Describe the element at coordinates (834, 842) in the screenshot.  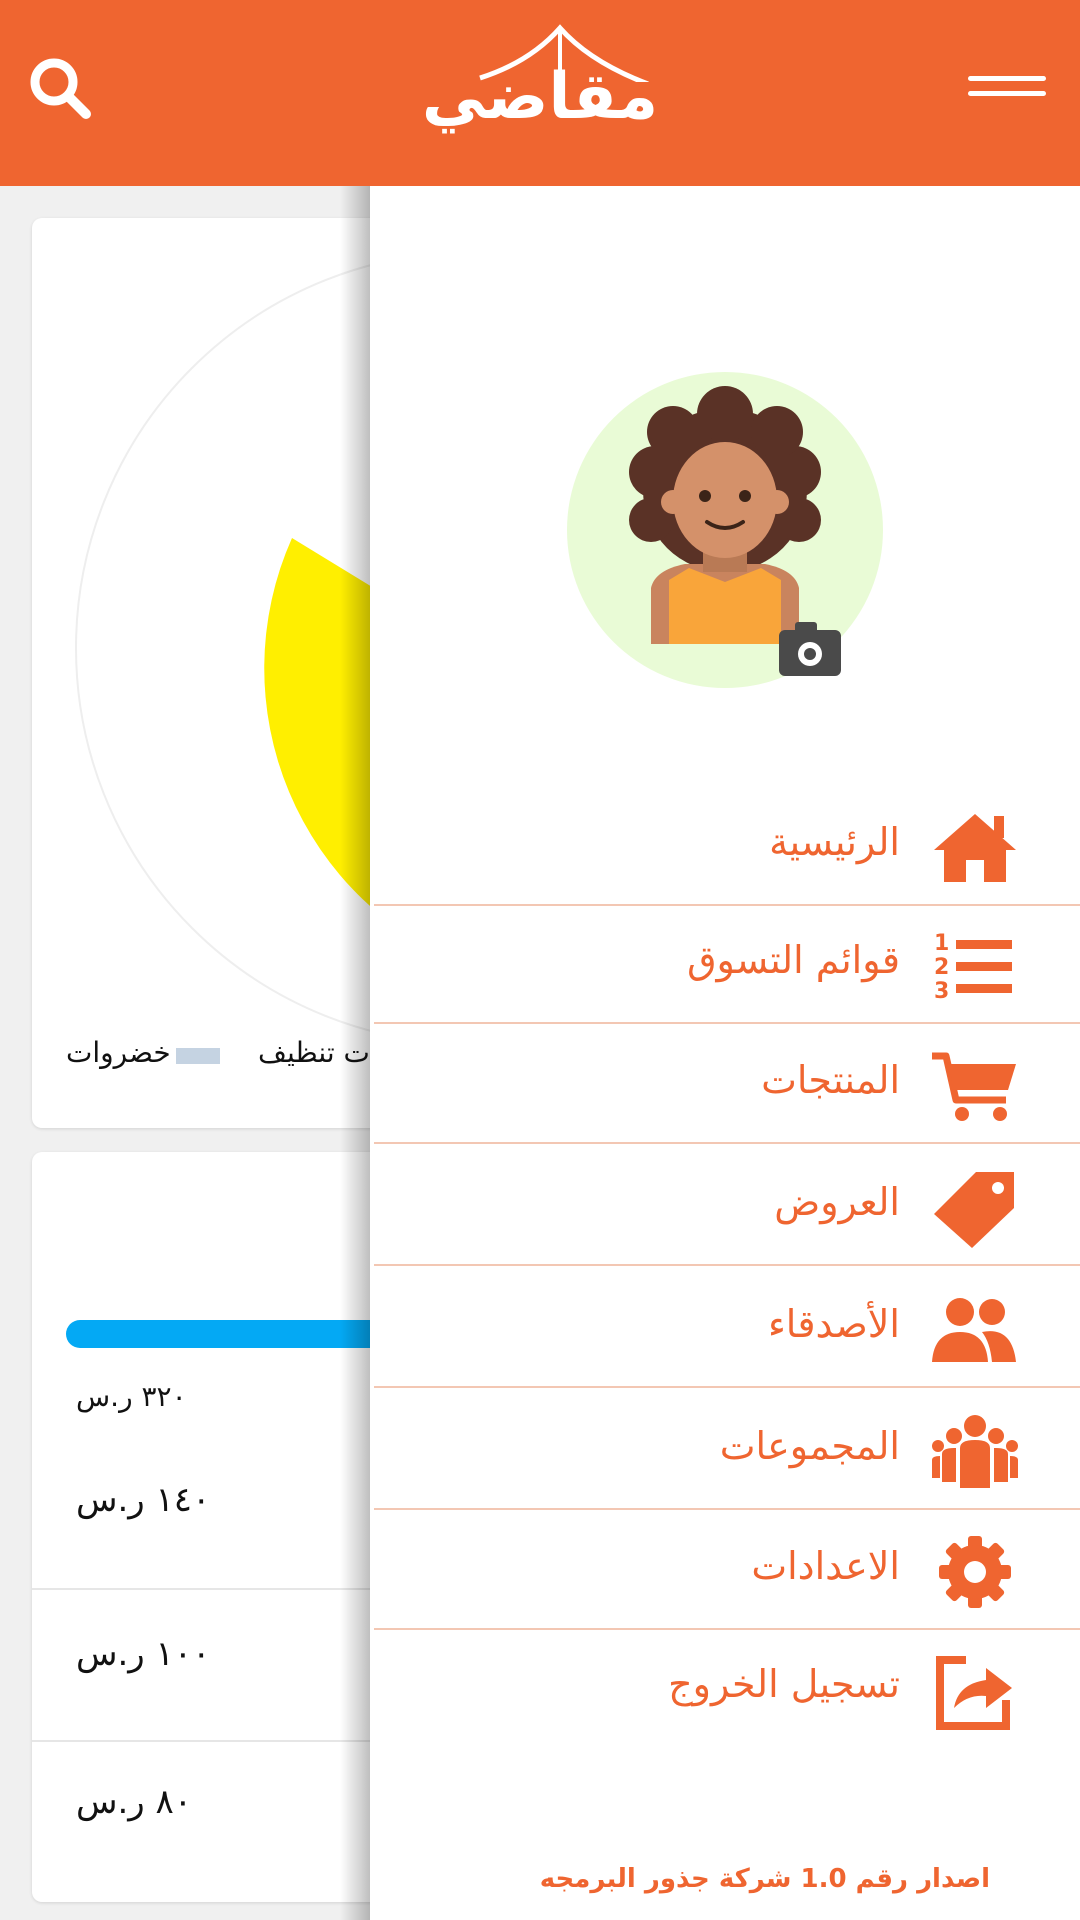
I see `menu-item-label: الرئيسية` at that location.